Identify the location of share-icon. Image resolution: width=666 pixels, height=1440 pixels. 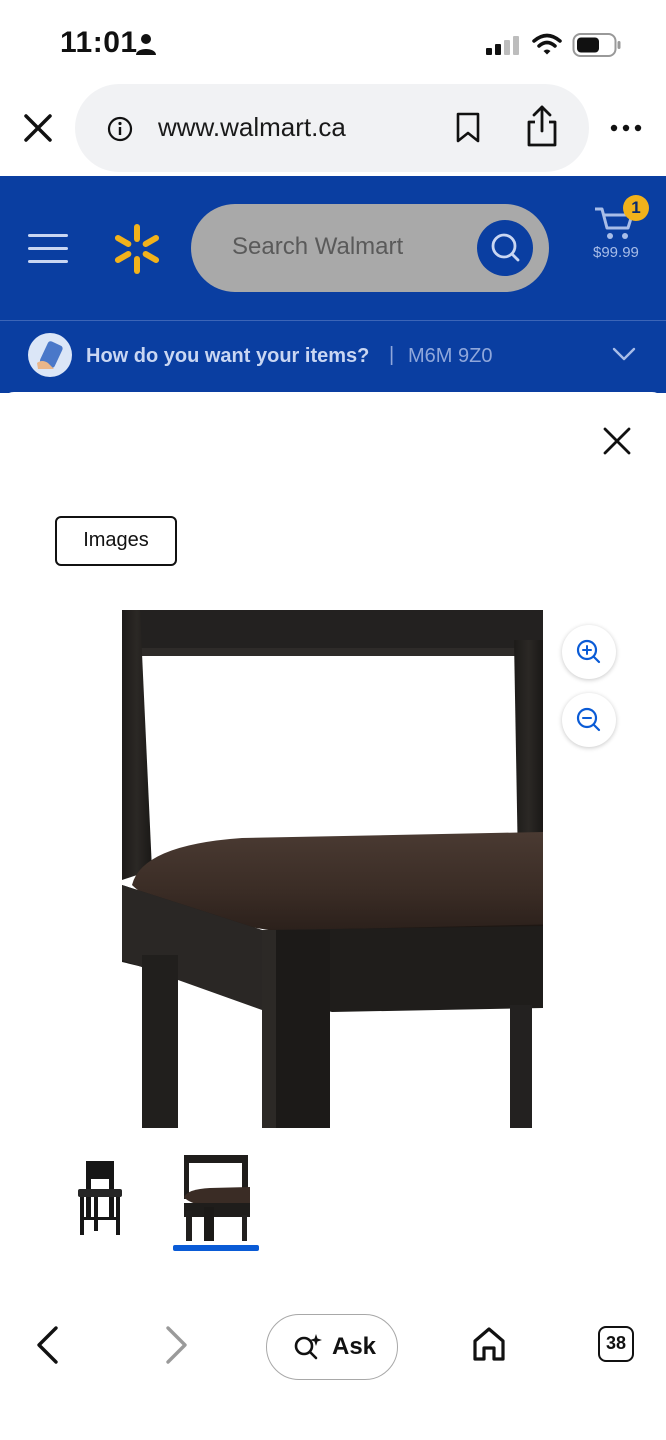
(542, 126).